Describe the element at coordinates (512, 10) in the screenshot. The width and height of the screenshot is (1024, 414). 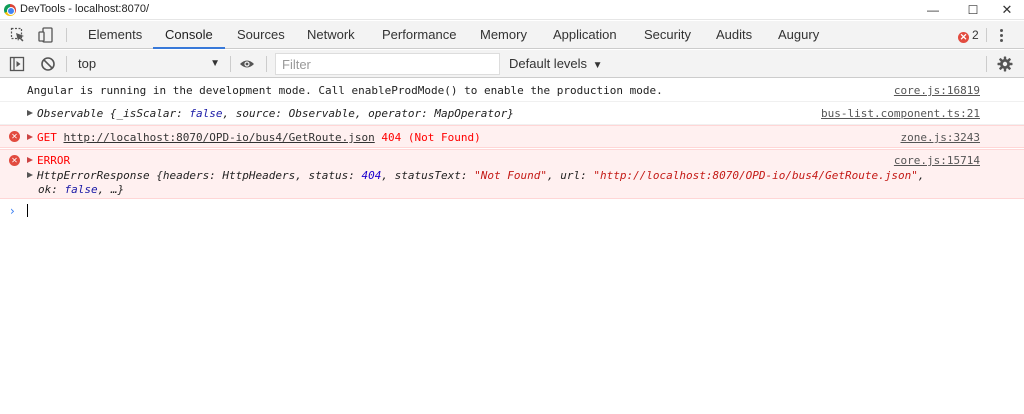
I see `window-titlebar: DevTools - localhost:8070/ — ☐ ✕` at that location.